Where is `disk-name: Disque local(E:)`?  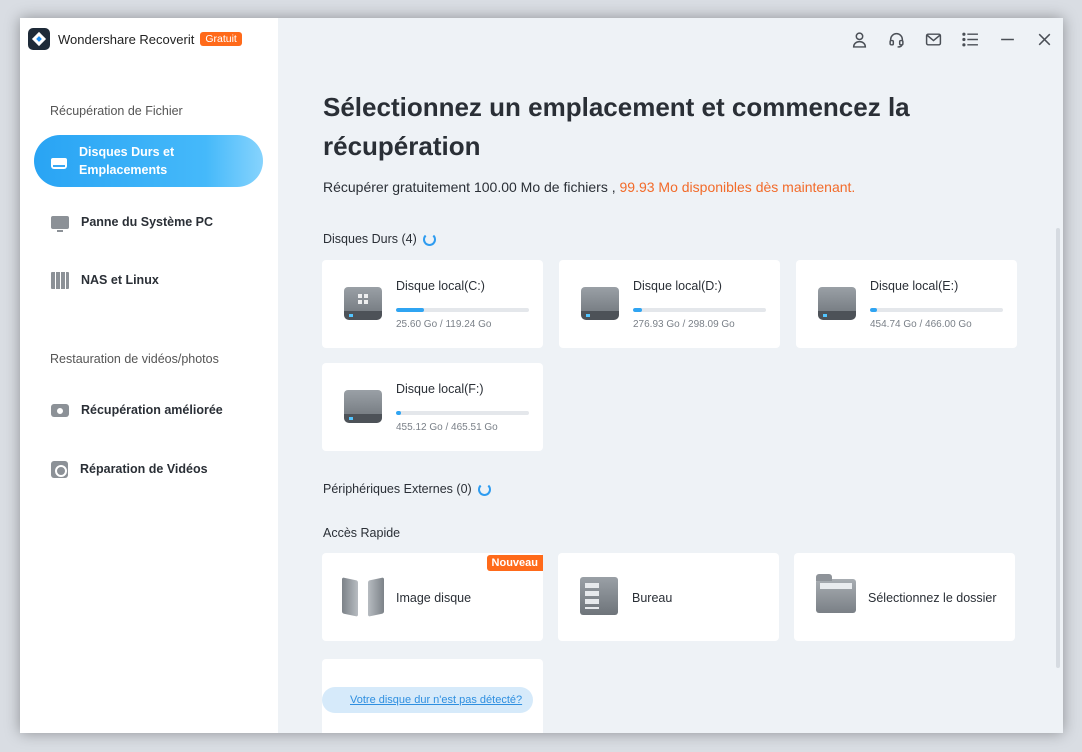
disk-name: Disque local(E:) is located at coordinates (914, 286).